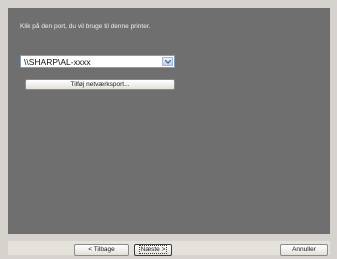  I want to click on back-button: < Tilbage, so click(101, 250).